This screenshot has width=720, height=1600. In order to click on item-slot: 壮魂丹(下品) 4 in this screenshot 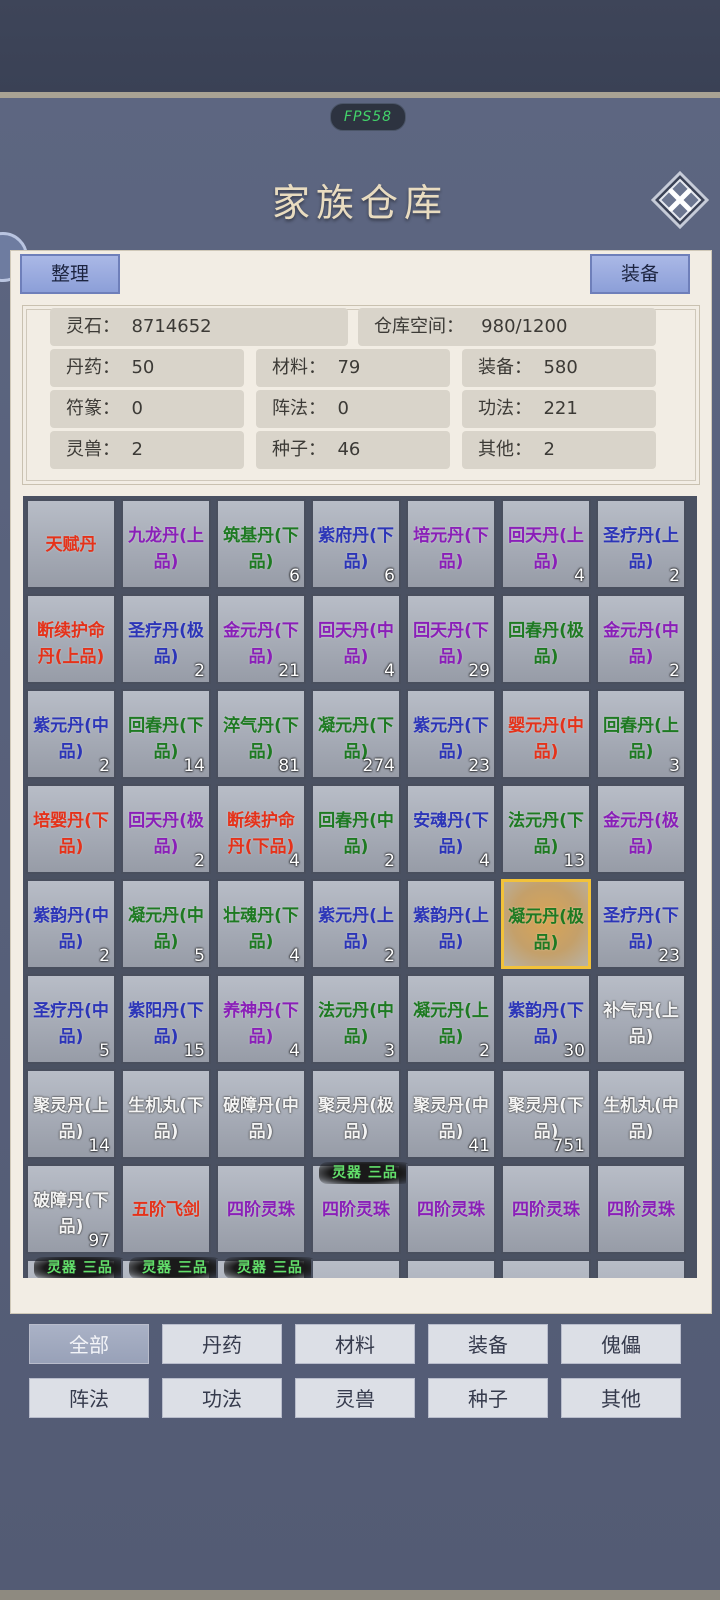, I will do `click(261, 924)`.